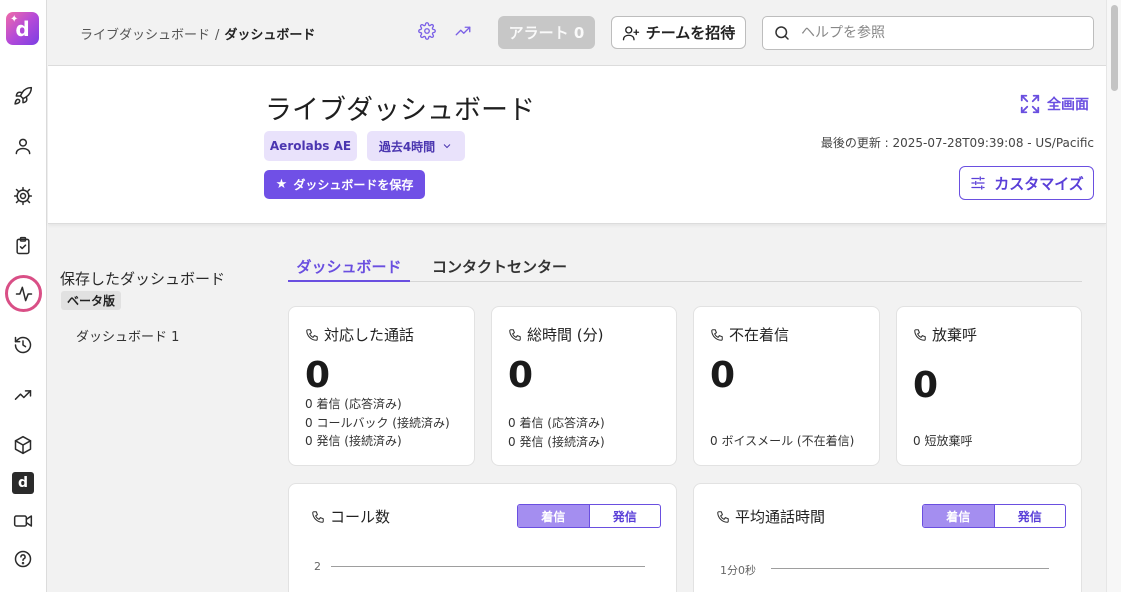 Image resolution: width=1121 pixels, height=592 pixels. I want to click on search-icon, so click(782, 33).